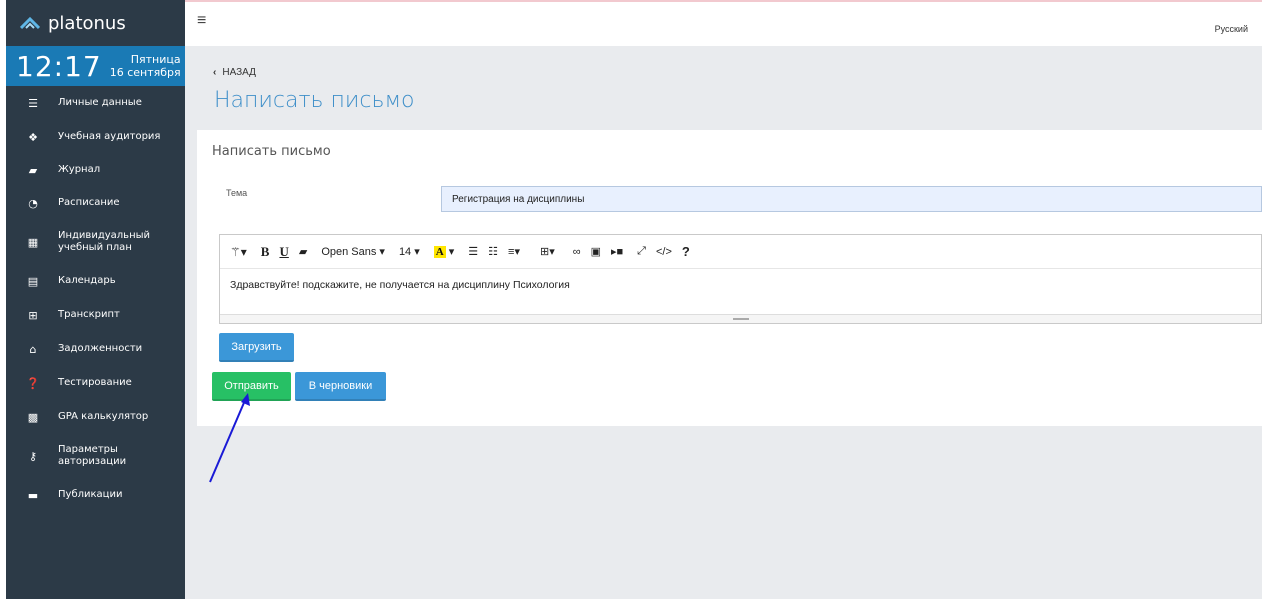 The image size is (1262, 599). Describe the element at coordinates (617, 251) in the screenshot. I see `video-icon: ▸■` at that location.